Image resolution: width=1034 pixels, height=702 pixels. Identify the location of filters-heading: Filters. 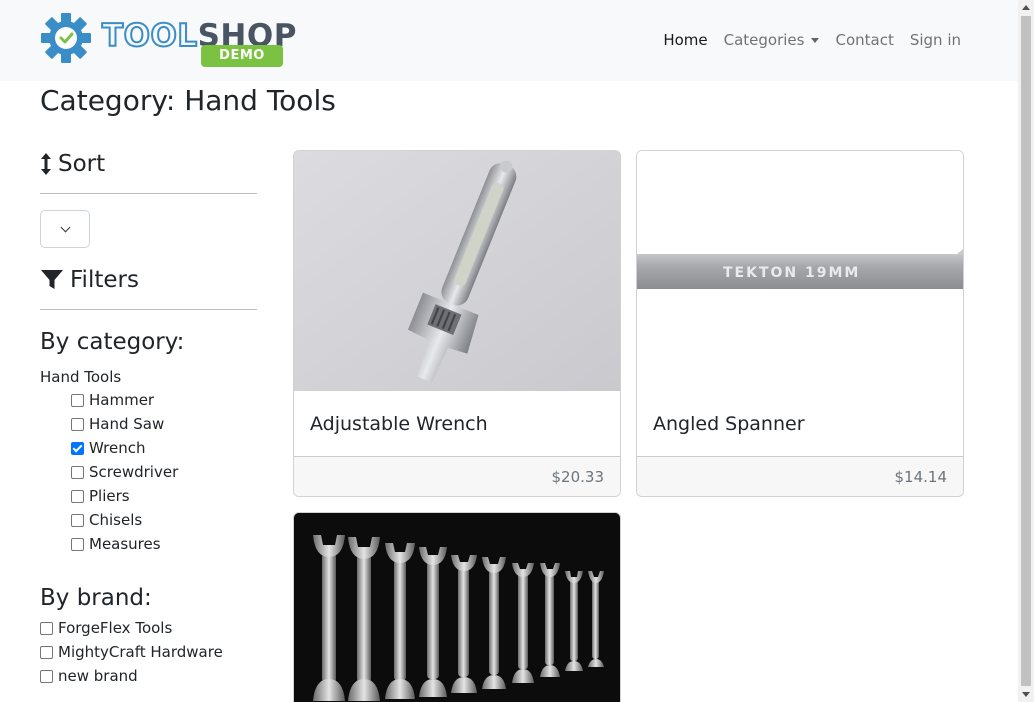
(148, 280).